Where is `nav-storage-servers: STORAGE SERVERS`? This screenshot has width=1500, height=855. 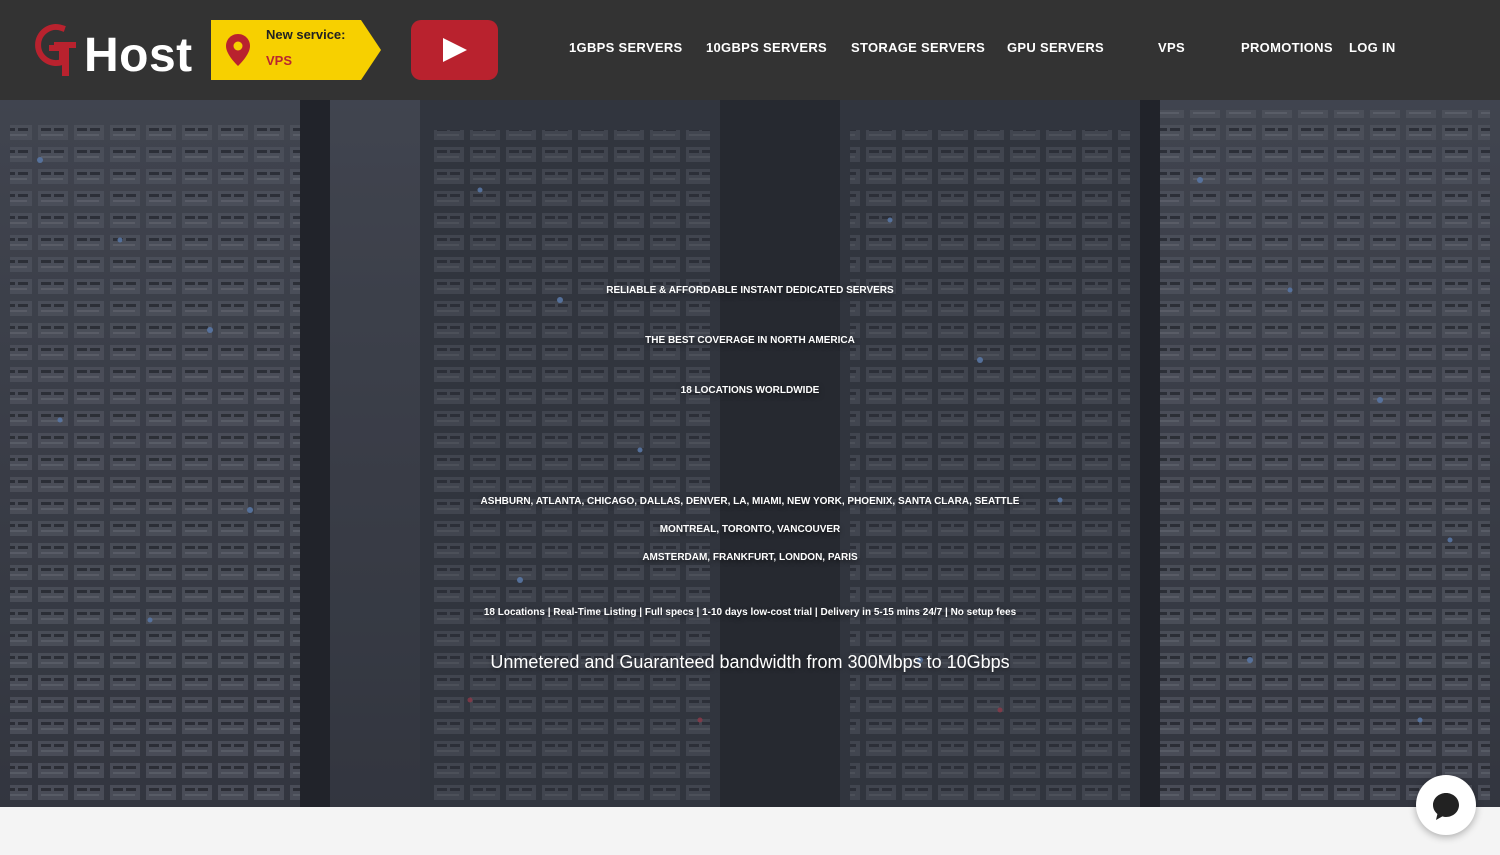 nav-storage-servers: STORAGE SERVERS is located at coordinates (918, 47).